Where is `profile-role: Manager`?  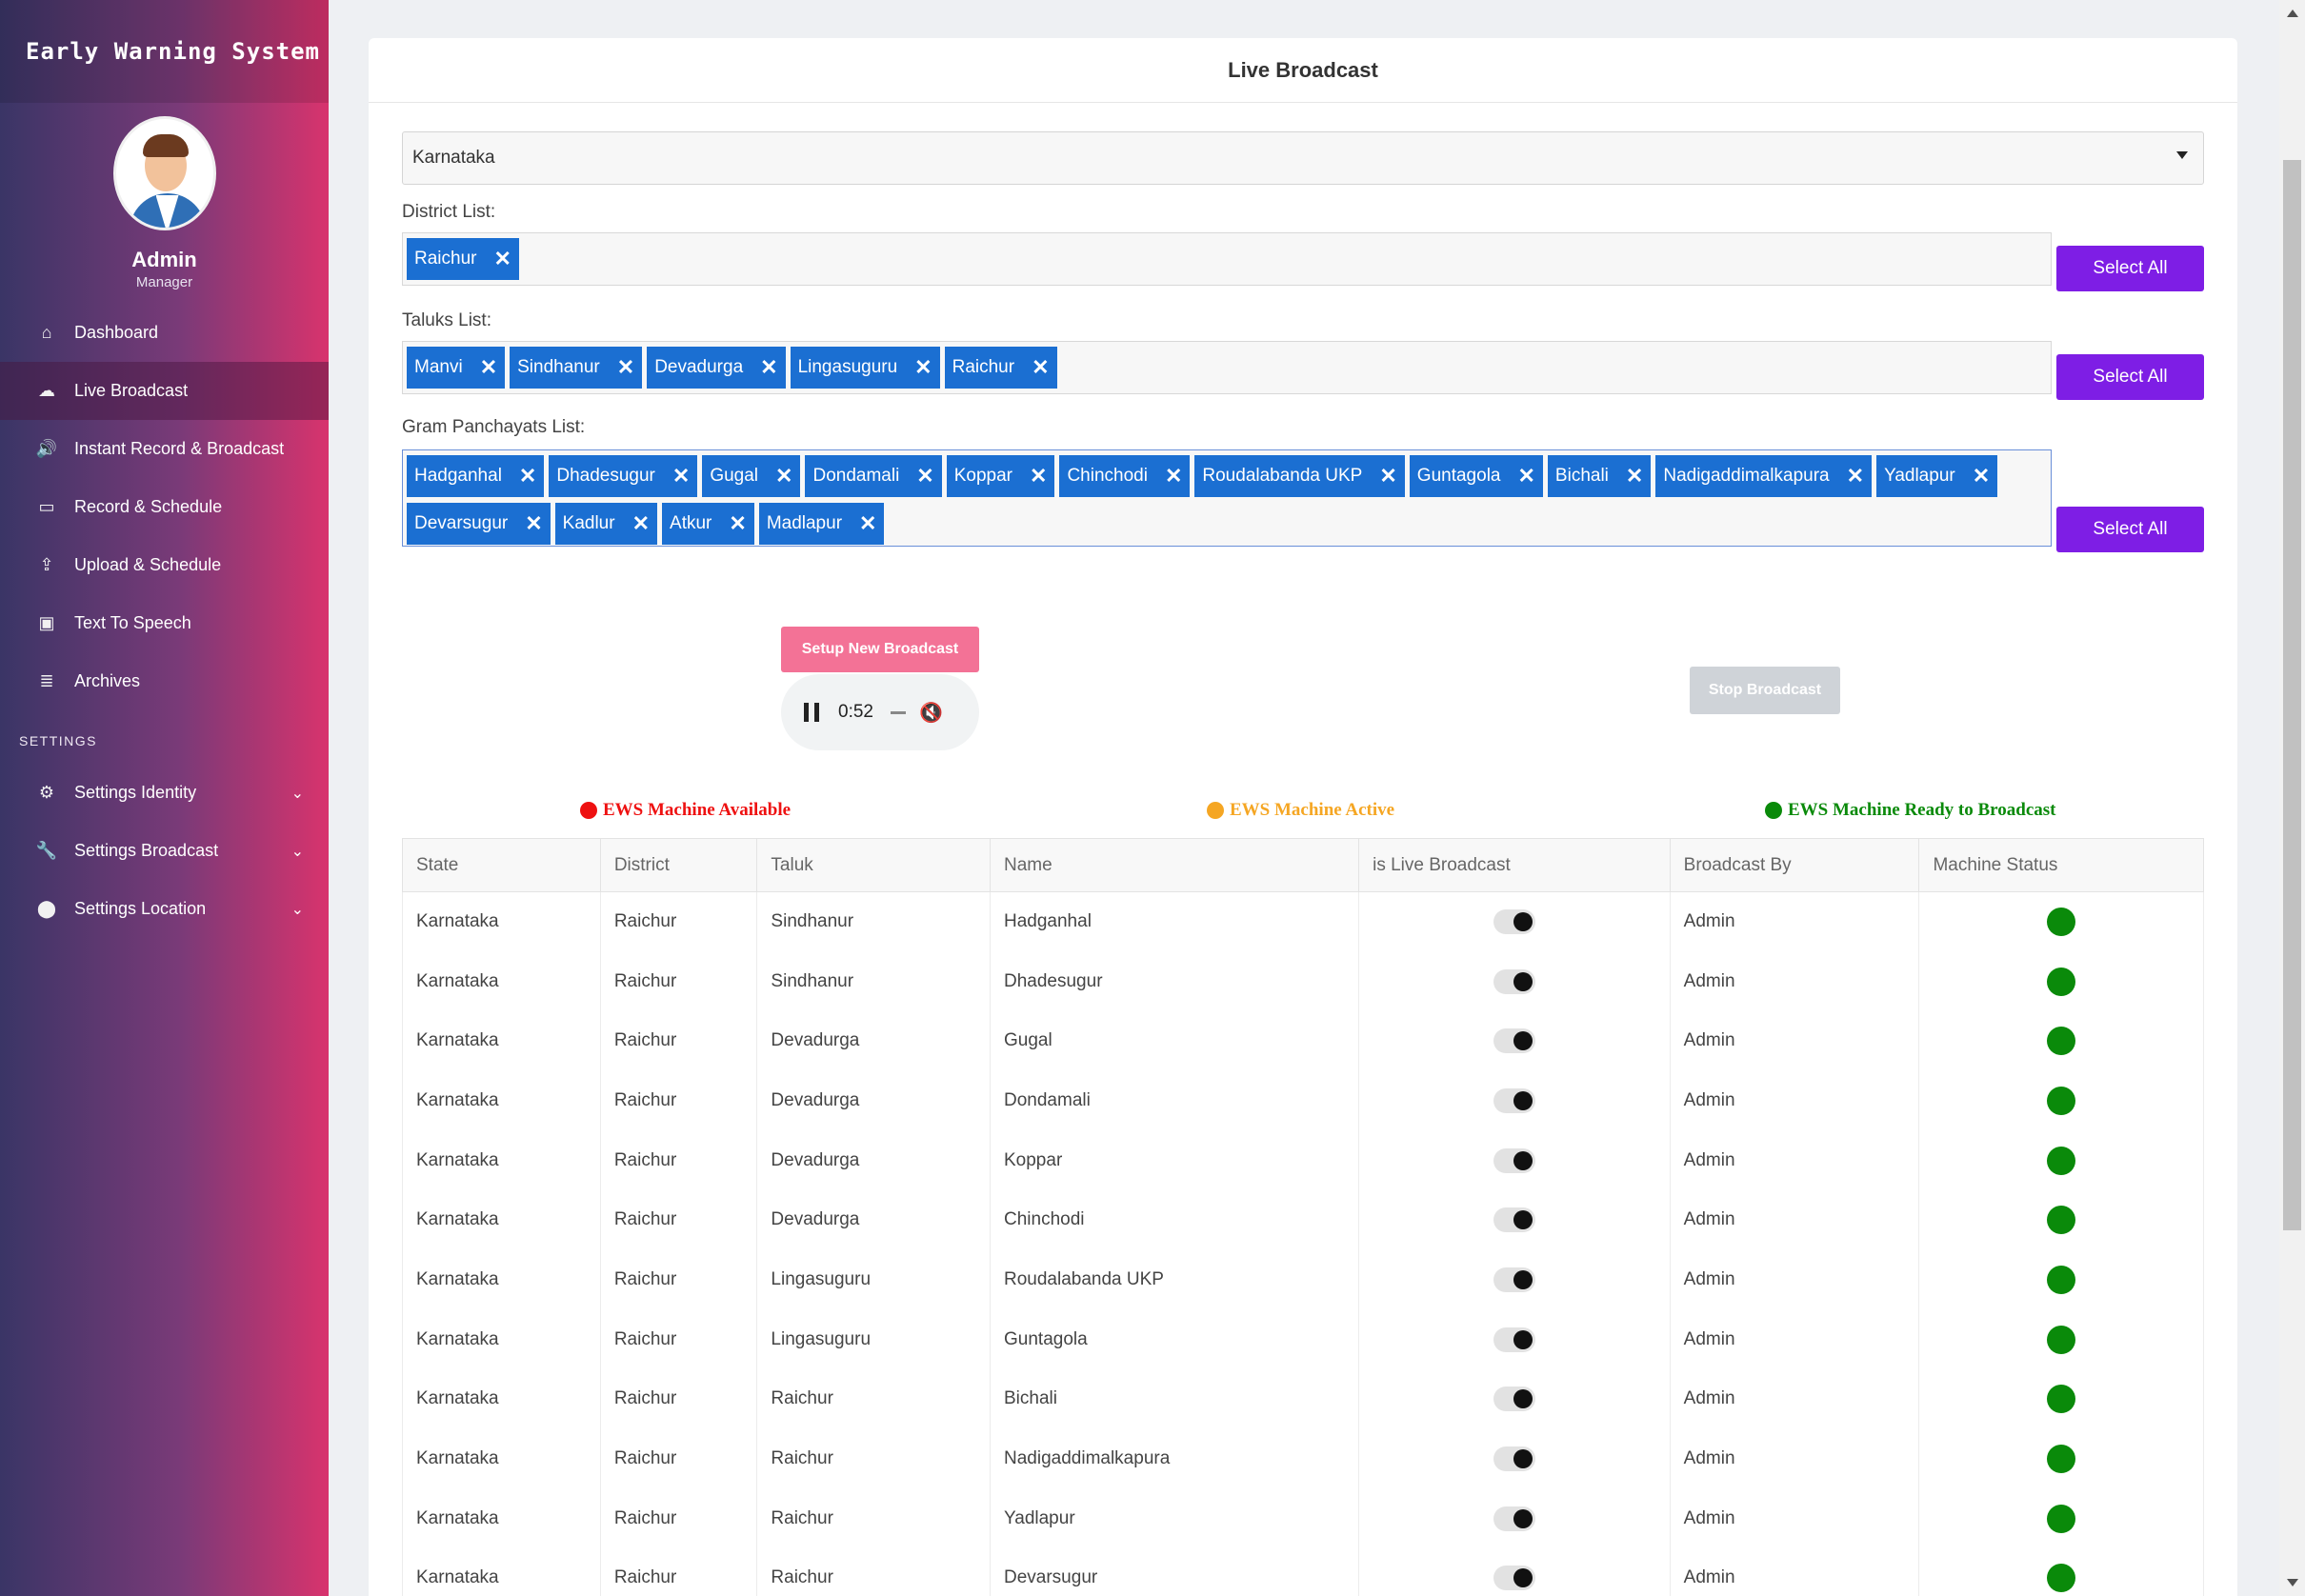 profile-role: Manager is located at coordinates (164, 282).